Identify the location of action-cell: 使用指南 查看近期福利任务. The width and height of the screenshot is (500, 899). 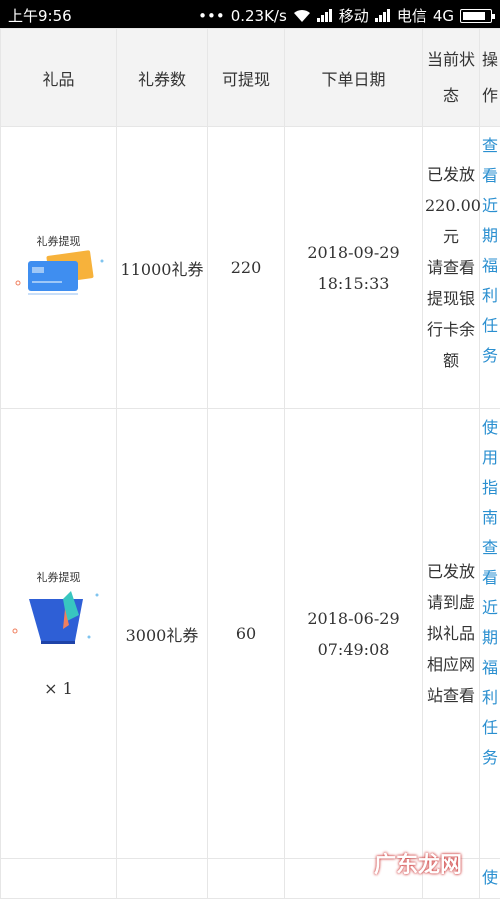
(490, 634).